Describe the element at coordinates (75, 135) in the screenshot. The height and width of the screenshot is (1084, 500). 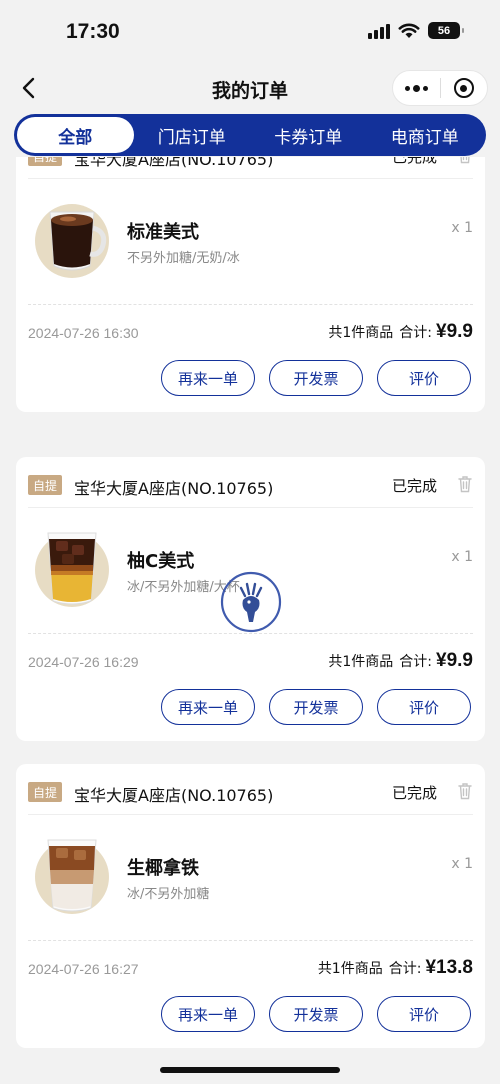
I see `tab-all: 全部` at that location.